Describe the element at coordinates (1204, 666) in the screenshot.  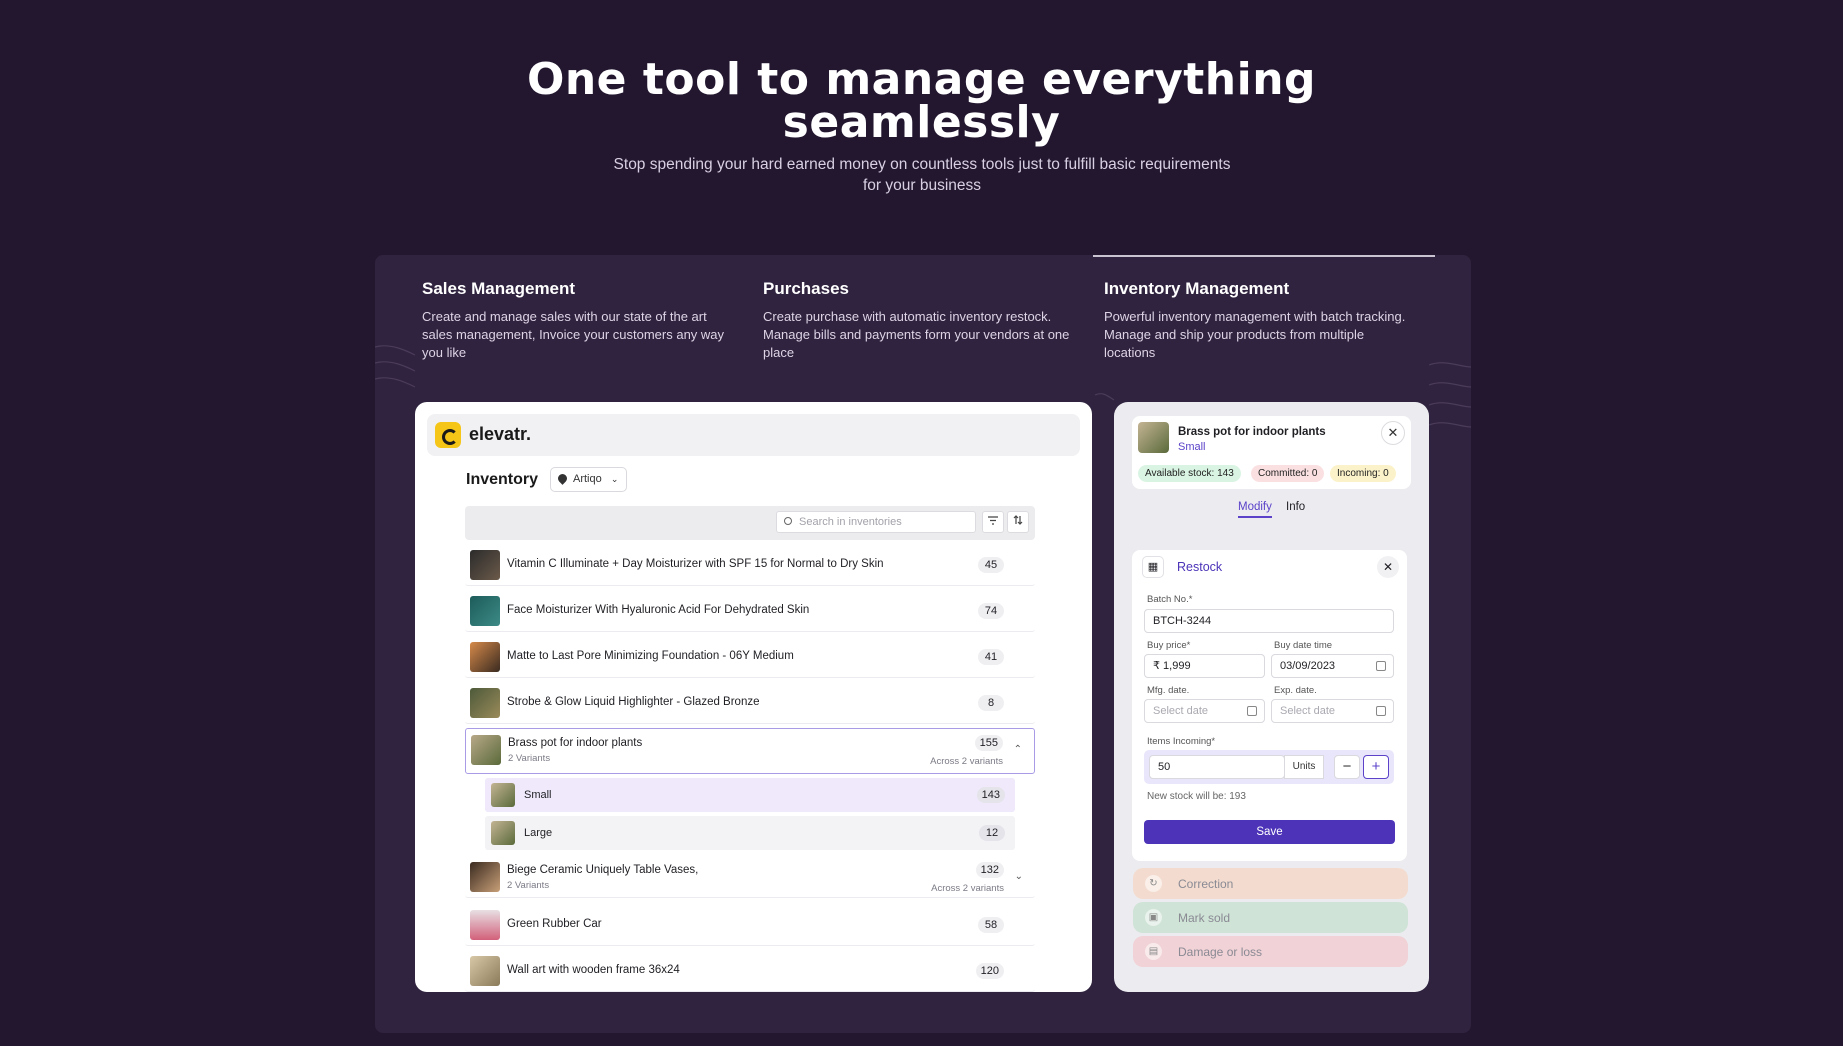
I see `buy-price-input: ₹ 1,999` at that location.